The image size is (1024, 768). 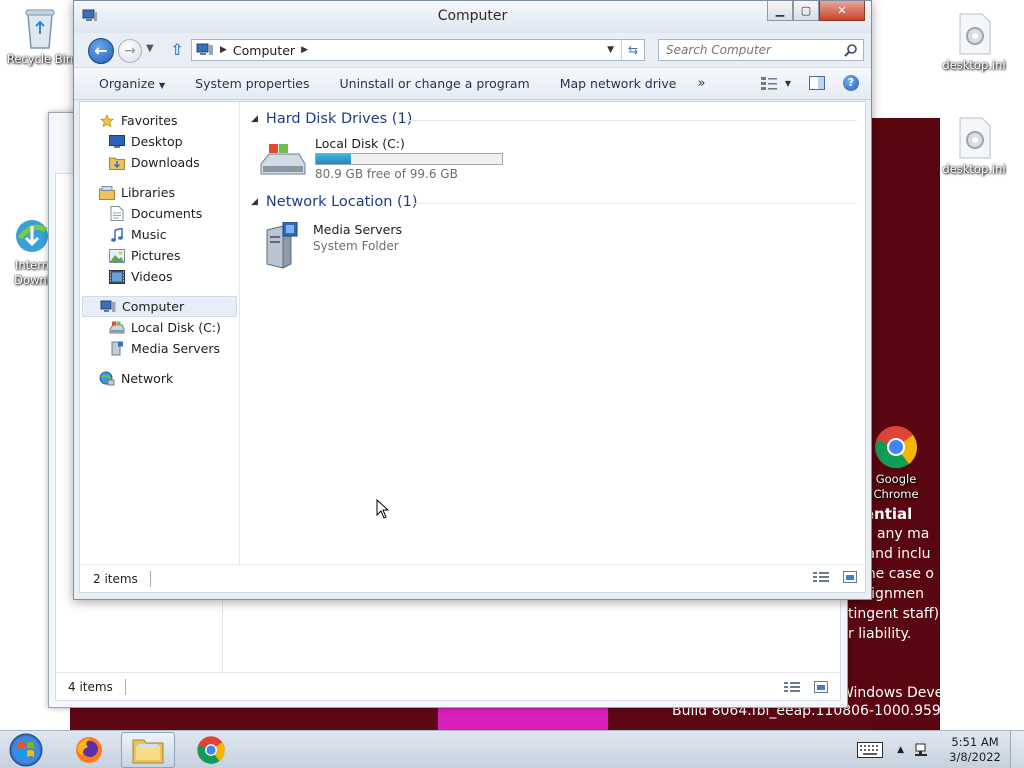 I want to click on collapse-triangle-icon: ◢, so click(x=254, y=202).